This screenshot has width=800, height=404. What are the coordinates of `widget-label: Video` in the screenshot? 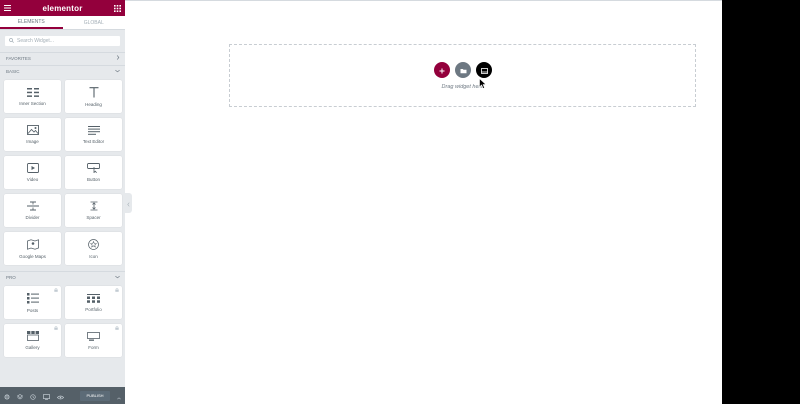 It's located at (32, 179).